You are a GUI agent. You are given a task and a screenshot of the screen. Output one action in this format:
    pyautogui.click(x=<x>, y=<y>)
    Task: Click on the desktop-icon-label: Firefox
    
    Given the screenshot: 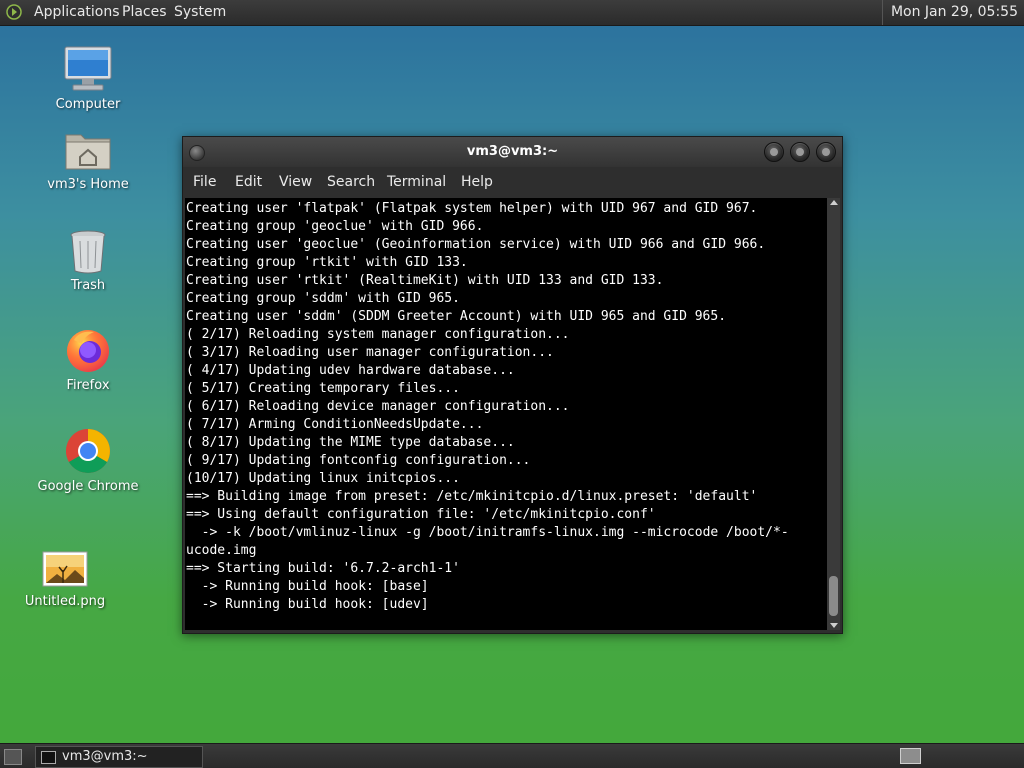 What is the action you would take?
    pyautogui.click(x=88, y=385)
    